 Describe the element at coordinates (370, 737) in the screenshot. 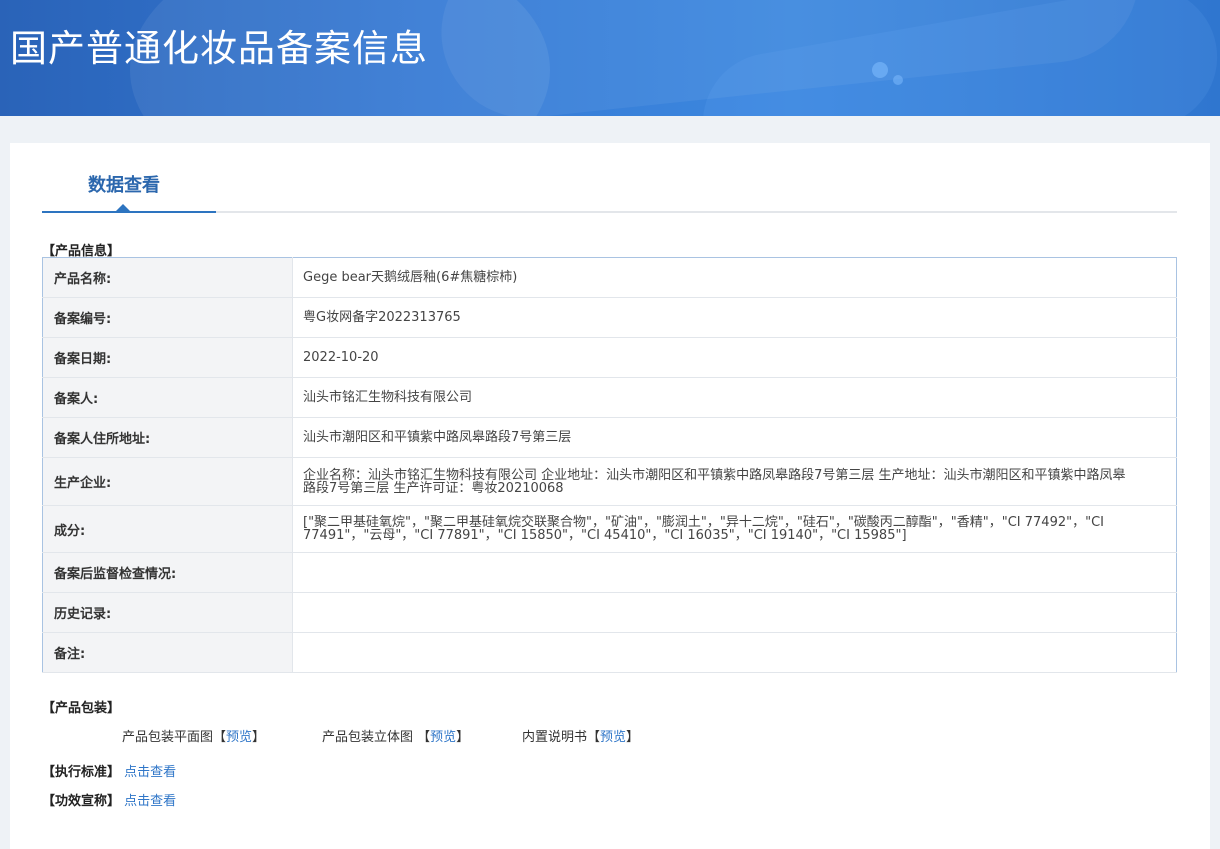

I see `packaging-item-label: 产品包装立体图` at that location.